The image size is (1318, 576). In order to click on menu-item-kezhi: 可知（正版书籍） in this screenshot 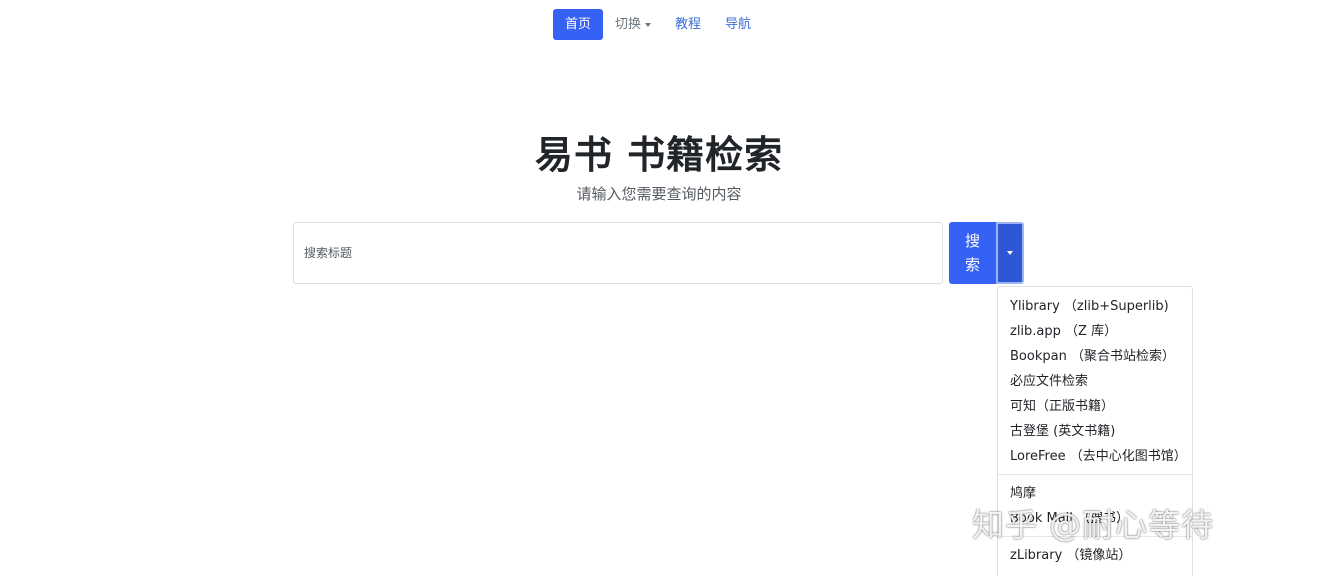, I will do `click(1095, 406)`.